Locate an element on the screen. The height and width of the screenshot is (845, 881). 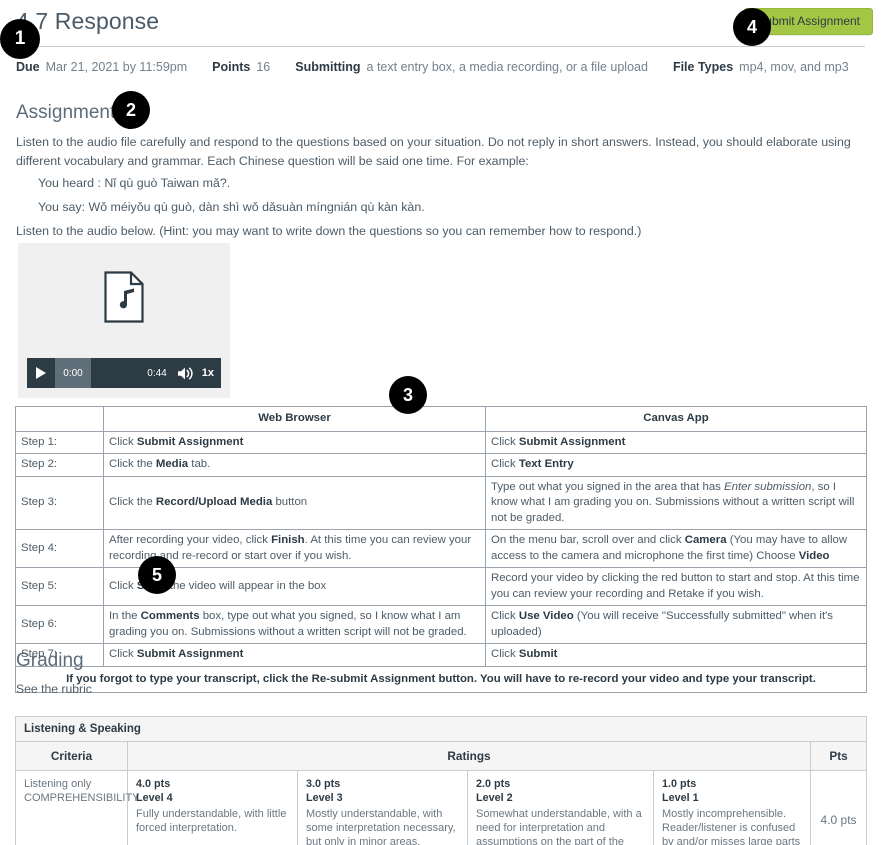
step-label-cell: Step 6: is located at coordinates (59, 624).